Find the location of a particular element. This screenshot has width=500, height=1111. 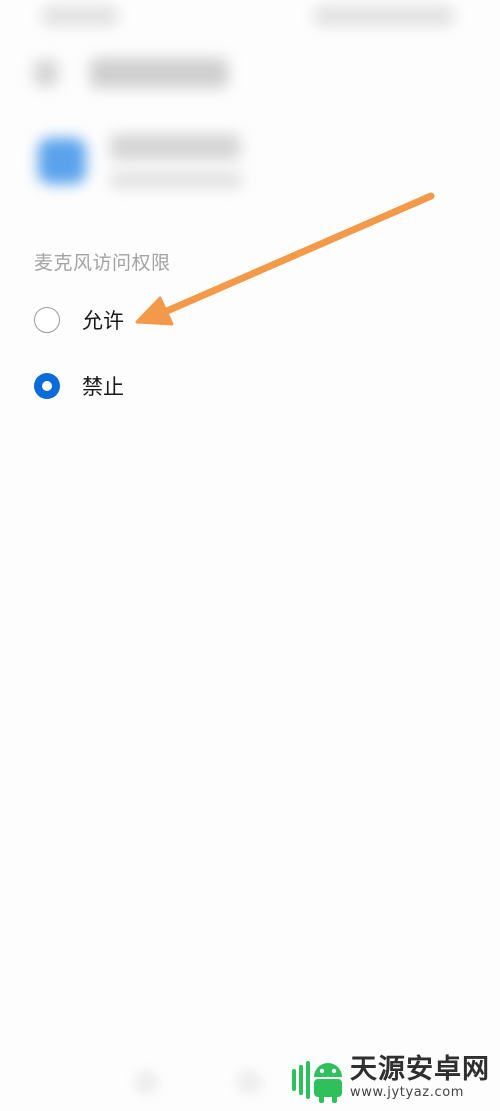

android-robot-icon is located at coordinates (317, 1082).